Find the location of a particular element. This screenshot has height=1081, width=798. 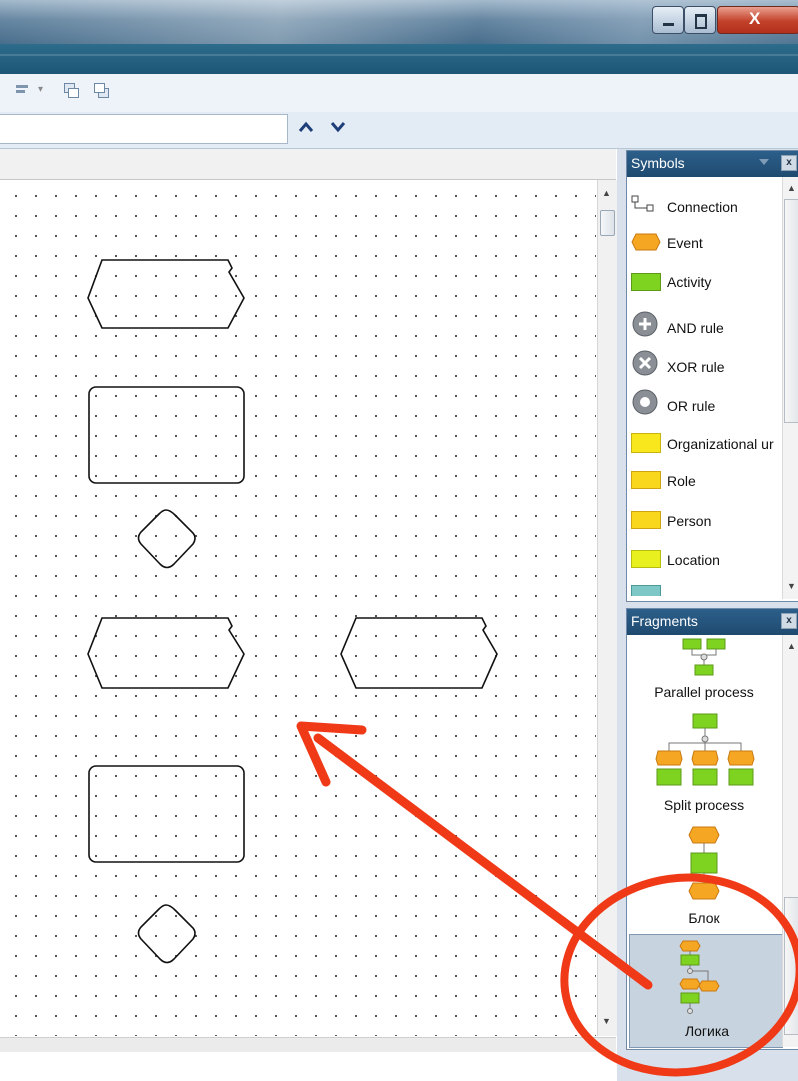

symbol-and-rule: AND rule is located at coordinates (703, 329).